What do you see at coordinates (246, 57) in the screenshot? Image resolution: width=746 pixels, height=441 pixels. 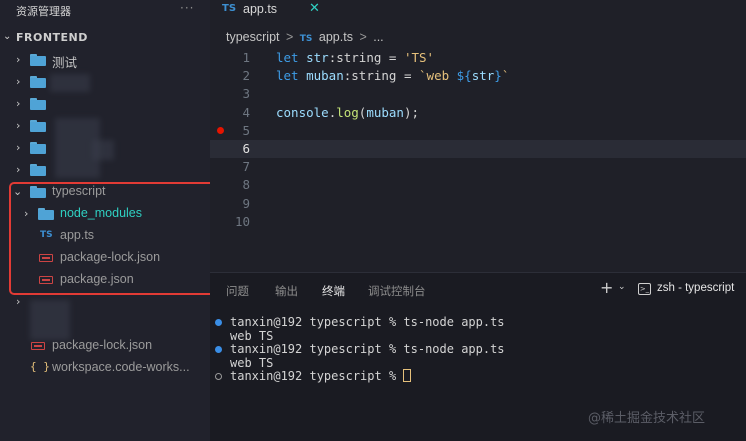 I see `line-number: 1` at bounding box center [246, 57].